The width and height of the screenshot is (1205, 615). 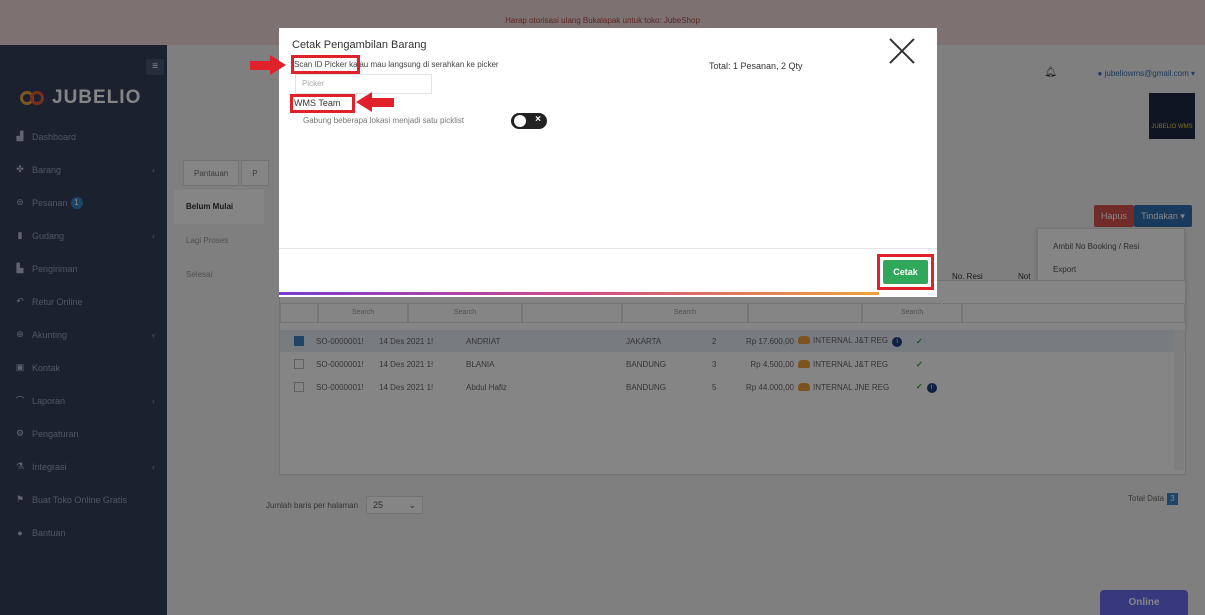 I want to click on toggle-off-icon: ×, so click(x=538, y=119).